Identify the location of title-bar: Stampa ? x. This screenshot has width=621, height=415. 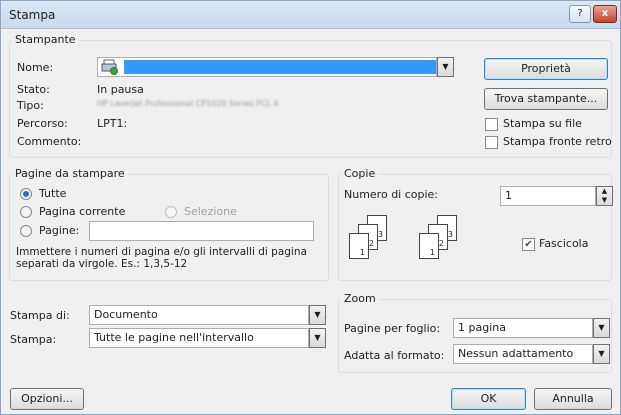
(310, 15).